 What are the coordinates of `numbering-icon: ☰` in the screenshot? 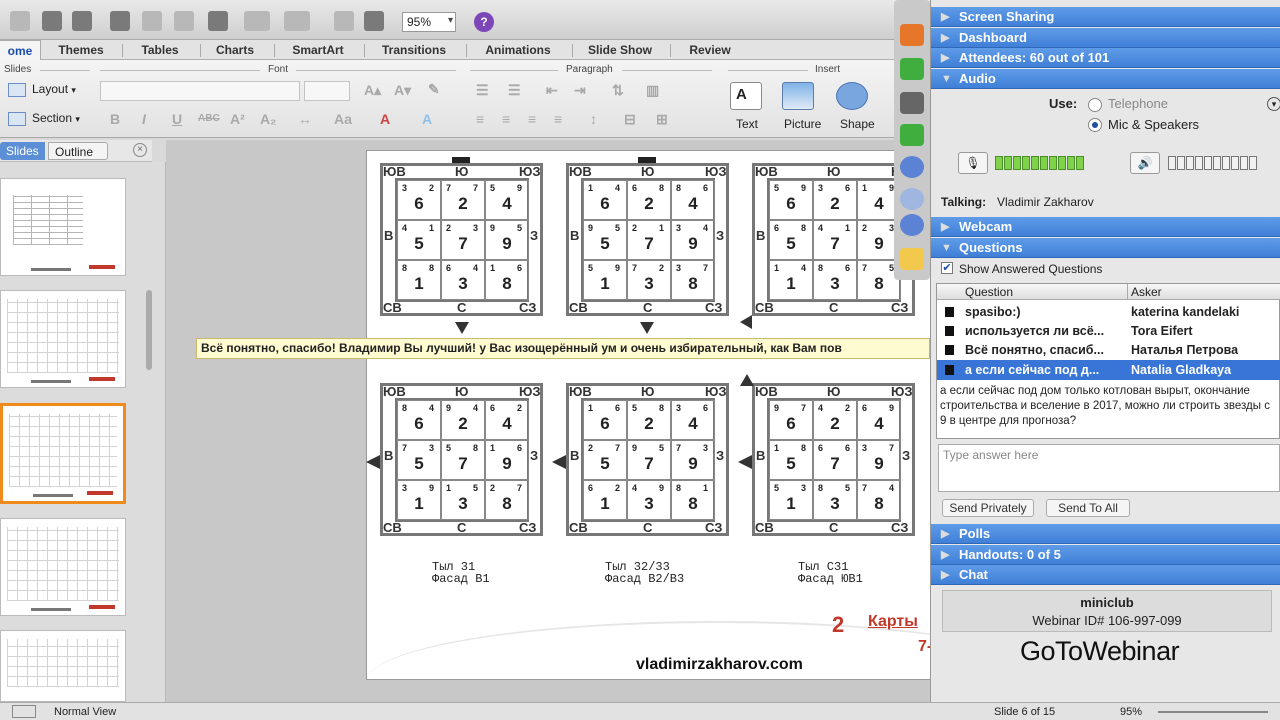 It's located at (514, 90).